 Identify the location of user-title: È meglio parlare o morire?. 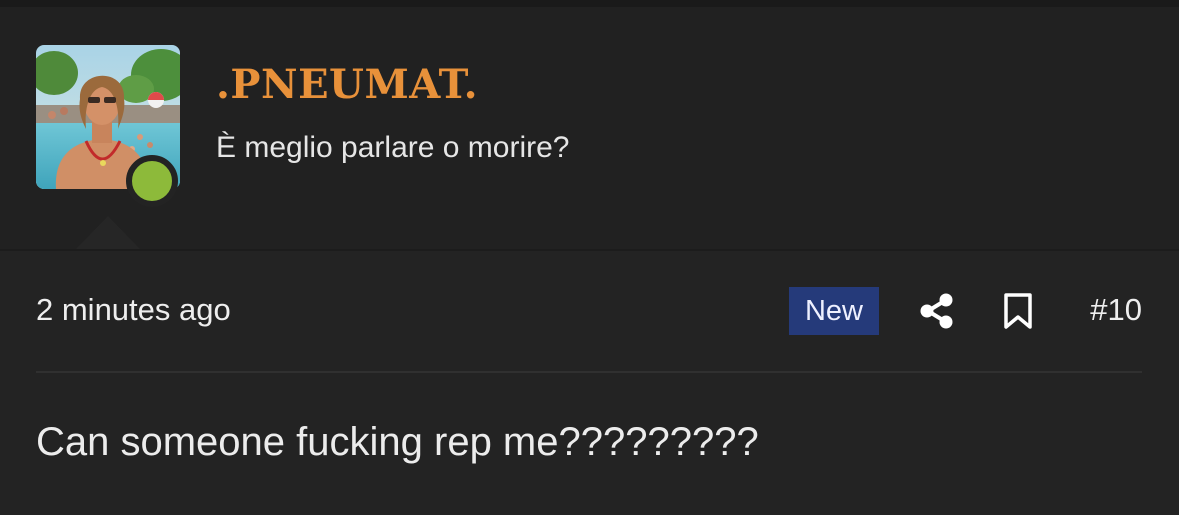
(393, 147).